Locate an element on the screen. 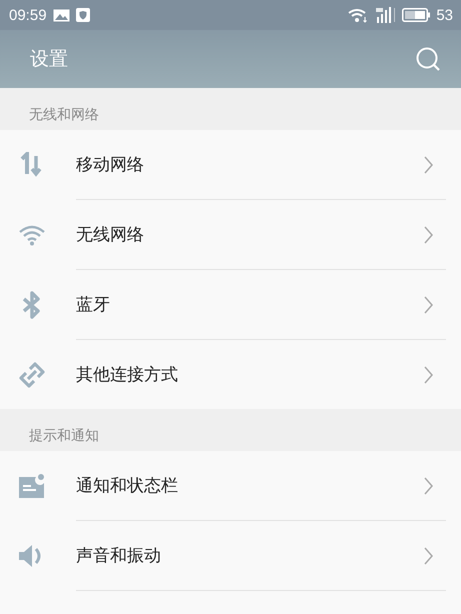 The height and width of the screenshot is (614, 461). settings-item: 通知和状态栏 is located at coordinates (230, 485).